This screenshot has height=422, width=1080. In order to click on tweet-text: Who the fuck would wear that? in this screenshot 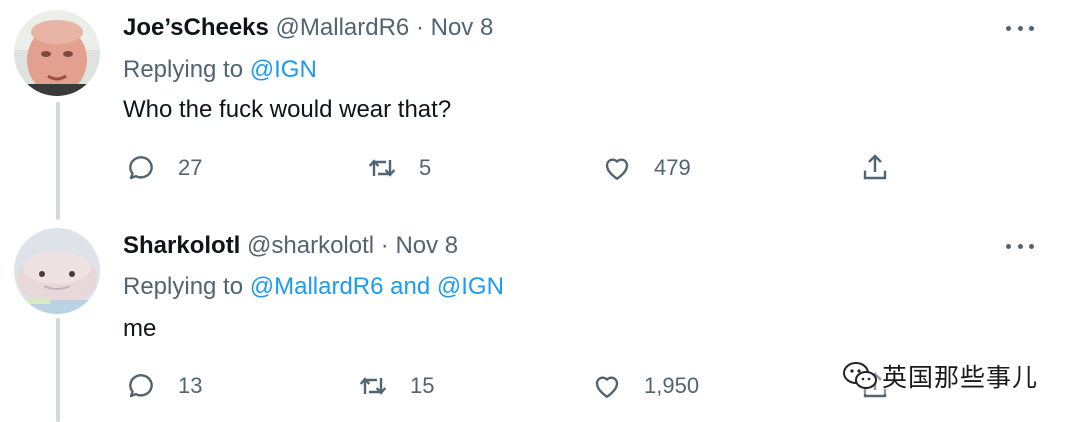, I will do `click(287, 109)`.